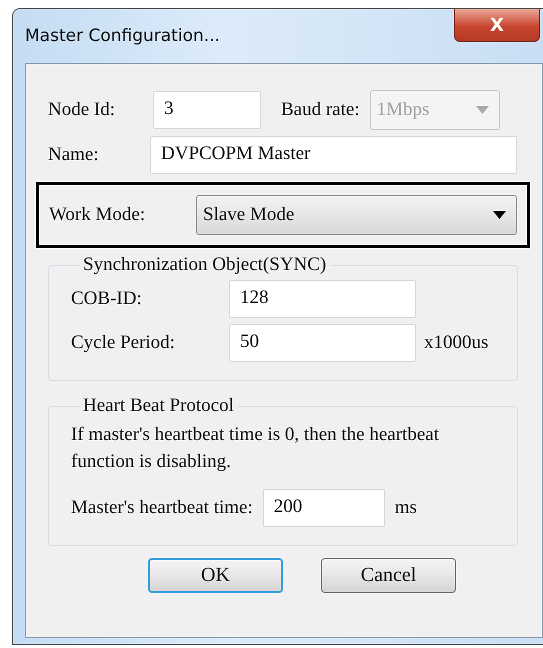 This screenshot has width=543, height=648. What do you see at coordinates (388, 575) in the screenshot?
I see `cancel-button: Cancel` at bounding box center [388, 575].